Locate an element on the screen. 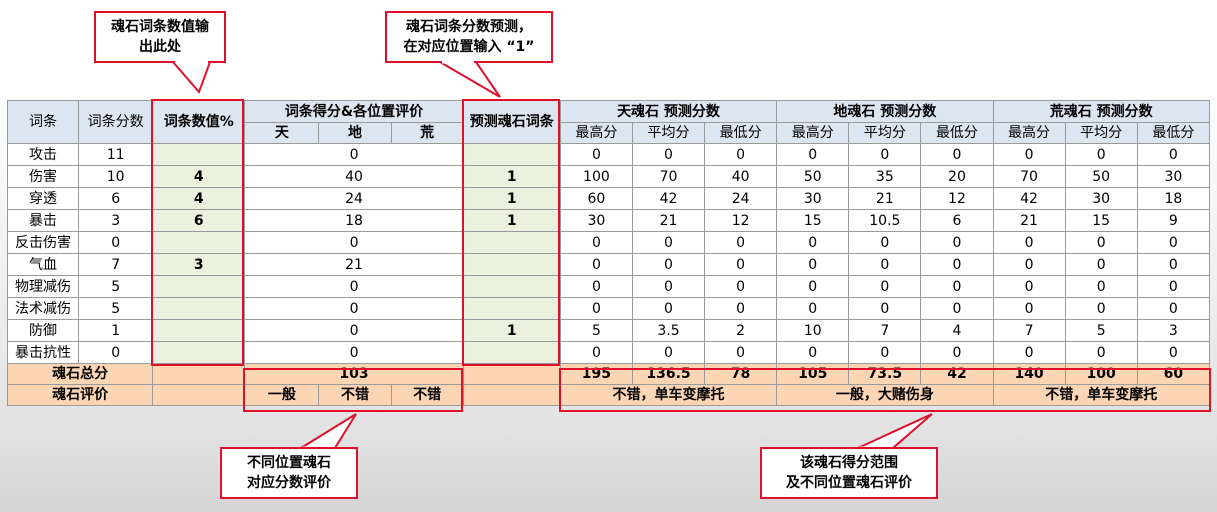 The height and width of the screenshot is (512, 1217). callout-line: 对应分数评价 is located at coordinates (289, 483).